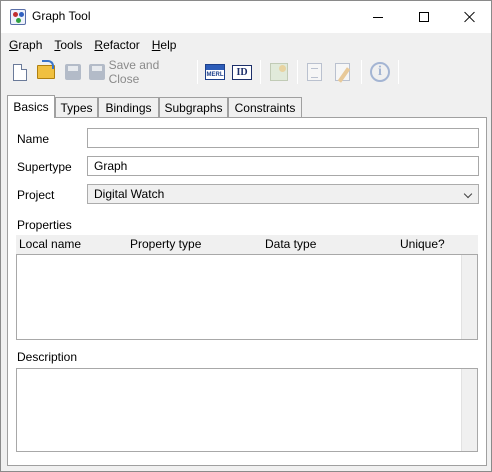  What do you see at coordinates (290, 244) in the screenshot?
I see `column-data-type: Data type` at bounding box center [290, 244].